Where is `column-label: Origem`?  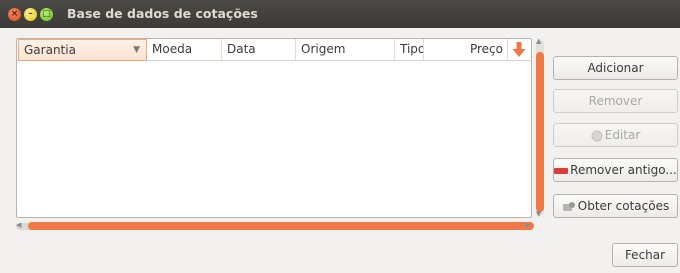
column-label: Origem is located at coordinates (323, 49).